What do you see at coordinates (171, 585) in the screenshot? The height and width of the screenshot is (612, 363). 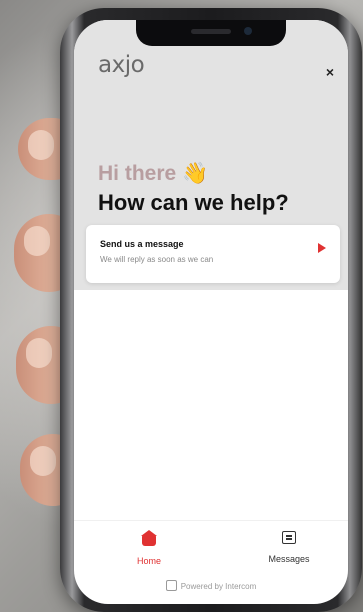 I see `intercom-icon` at bounding box center [171, 585].